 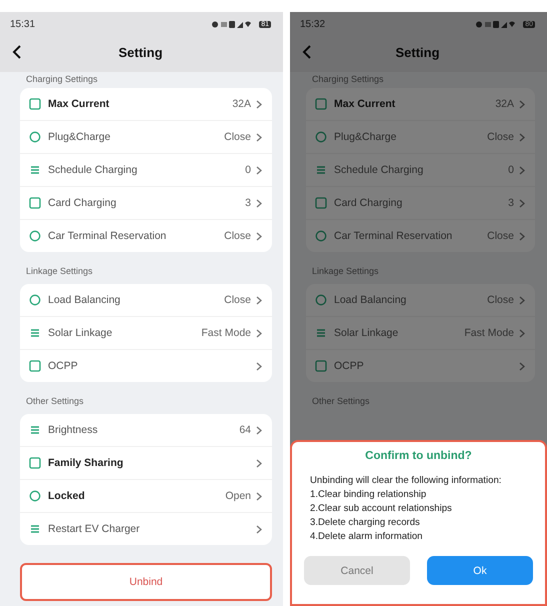 I want to click on setting-value: 64, so click(x=245, y=430).